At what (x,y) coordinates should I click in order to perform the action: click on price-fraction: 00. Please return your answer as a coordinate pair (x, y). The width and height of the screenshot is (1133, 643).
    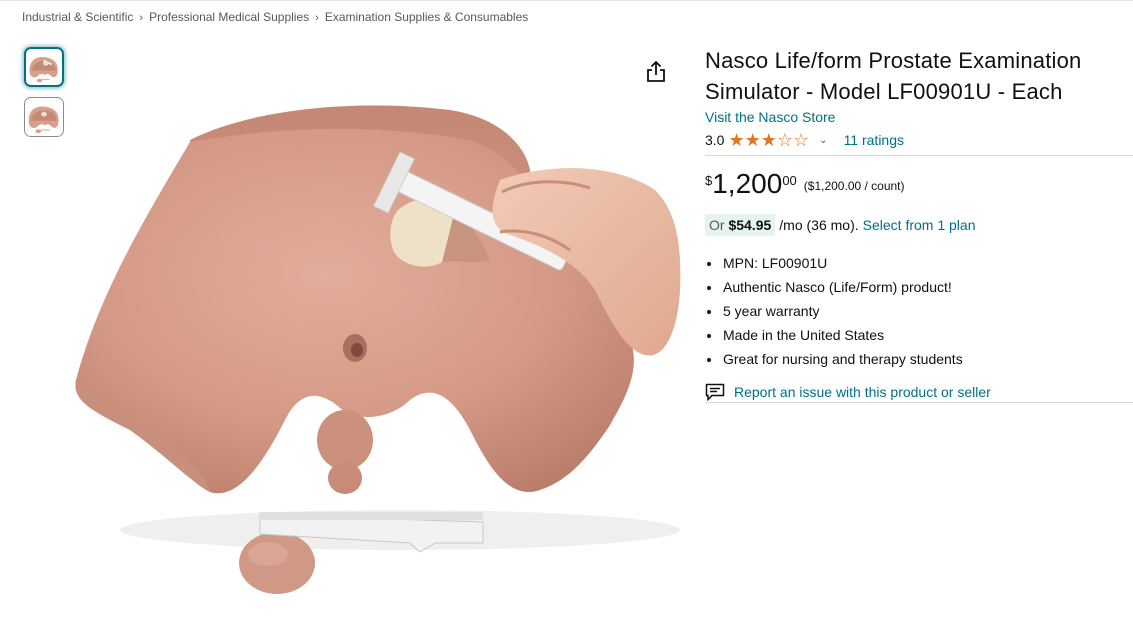
    Looking at the image, I should click on (789, 180).